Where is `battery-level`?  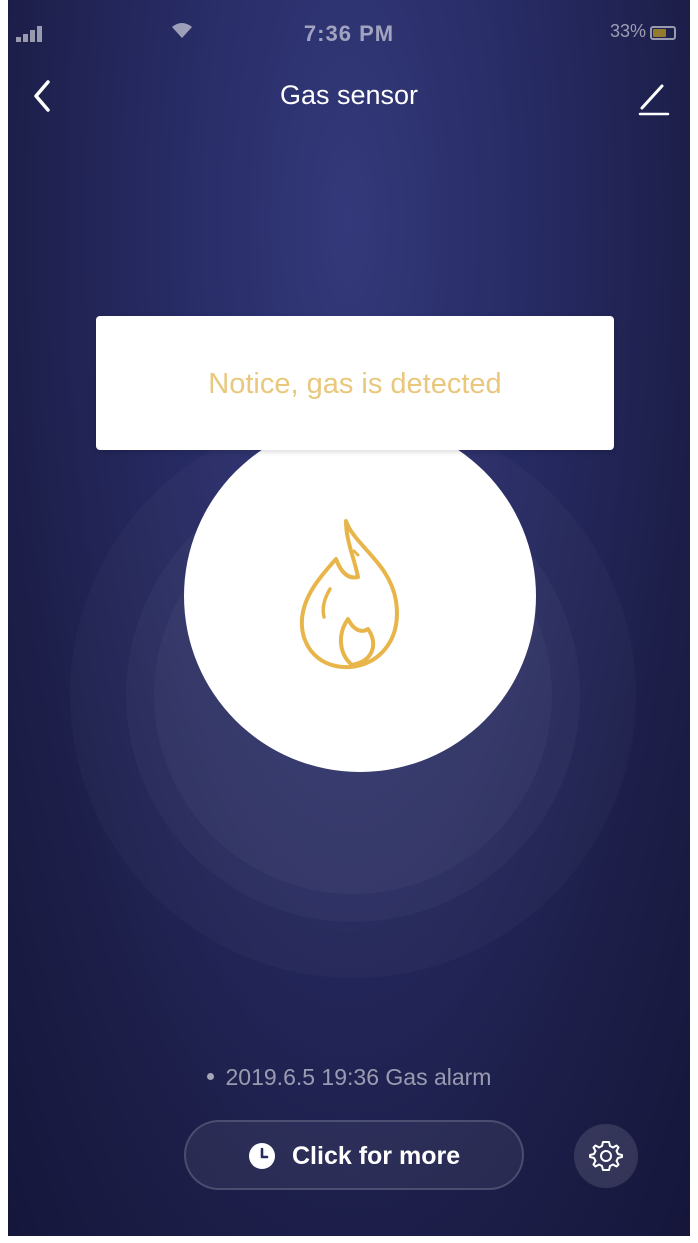 battery-level is located at coordinates (660, 33).